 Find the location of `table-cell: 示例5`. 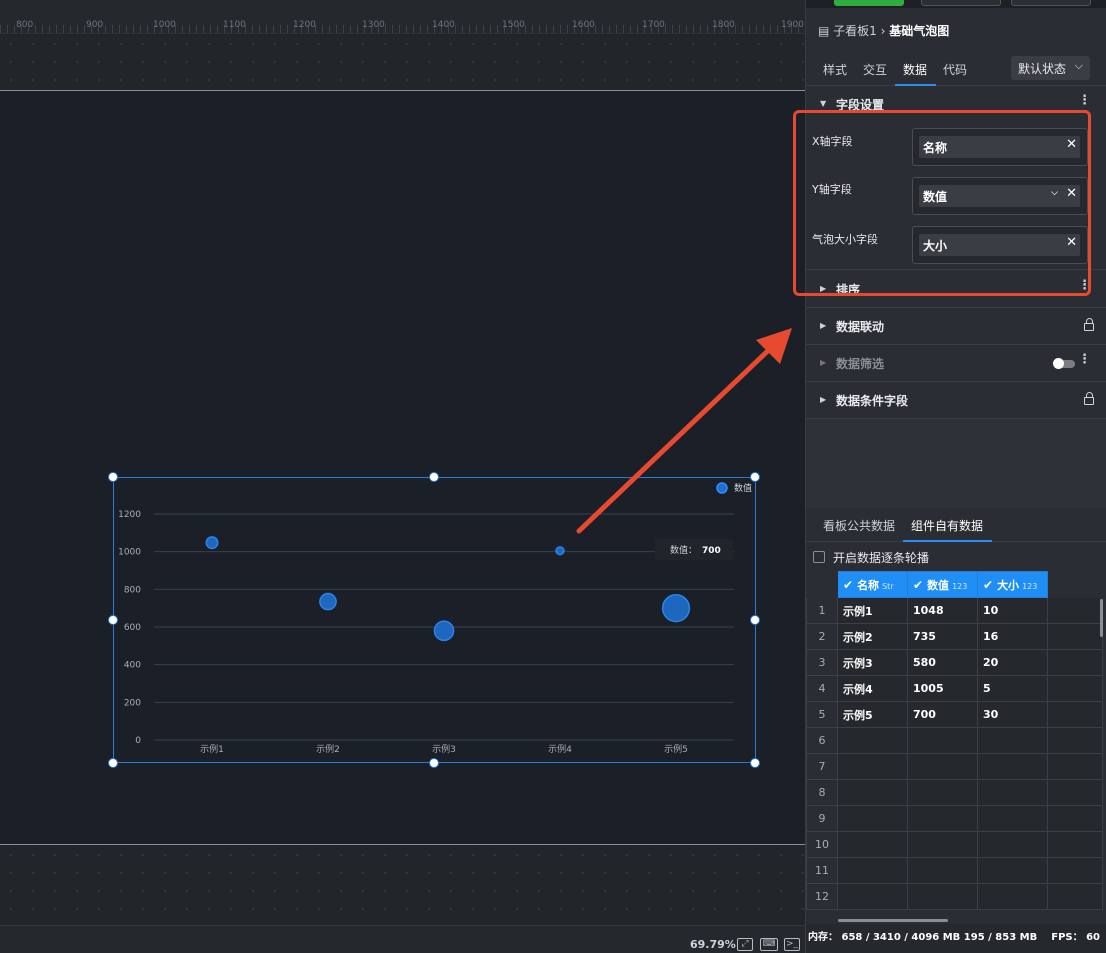

table-cell: 示例5 is located at coordinates (872, 714).